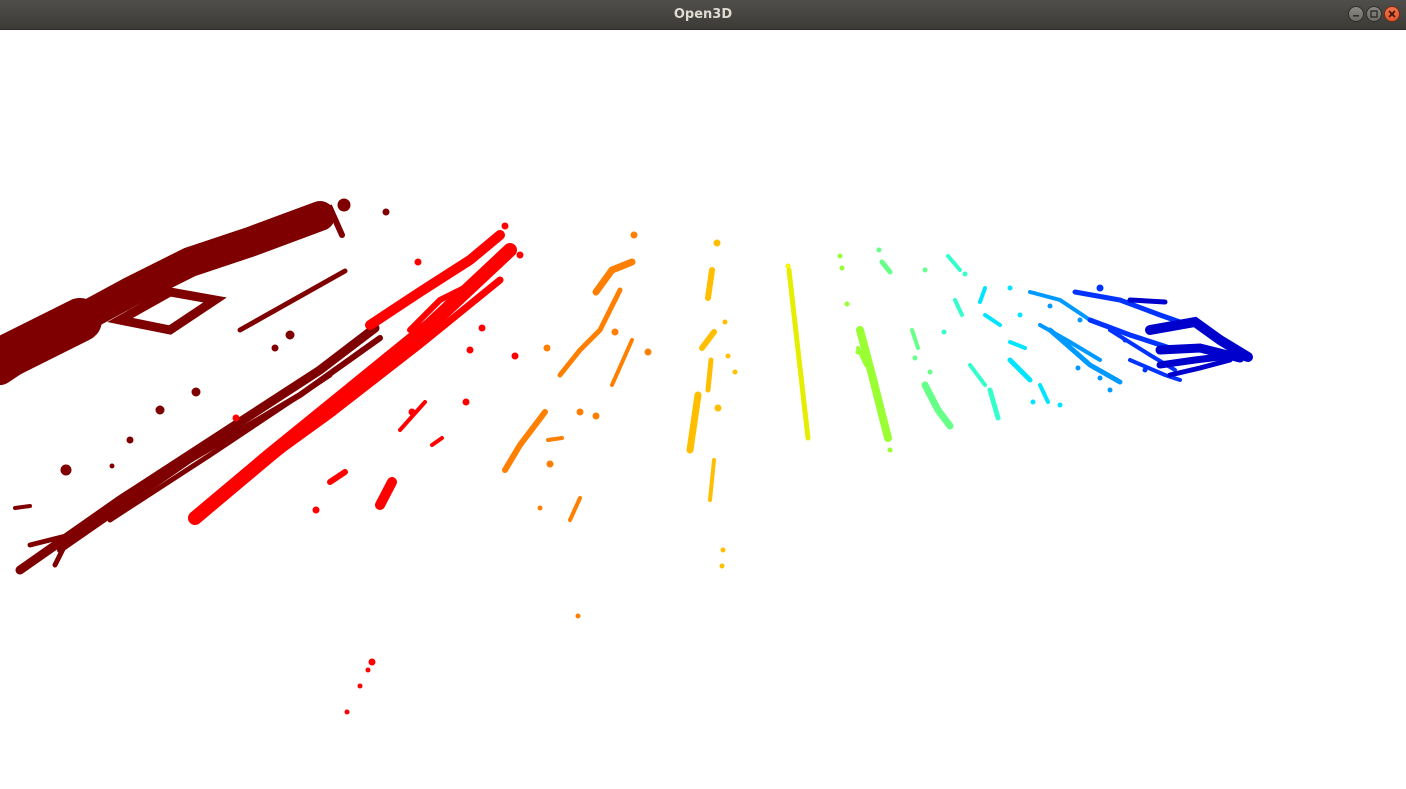 This screenshot has height=789, width=1406. I want to click on point-band-amber, so click(712, 404).